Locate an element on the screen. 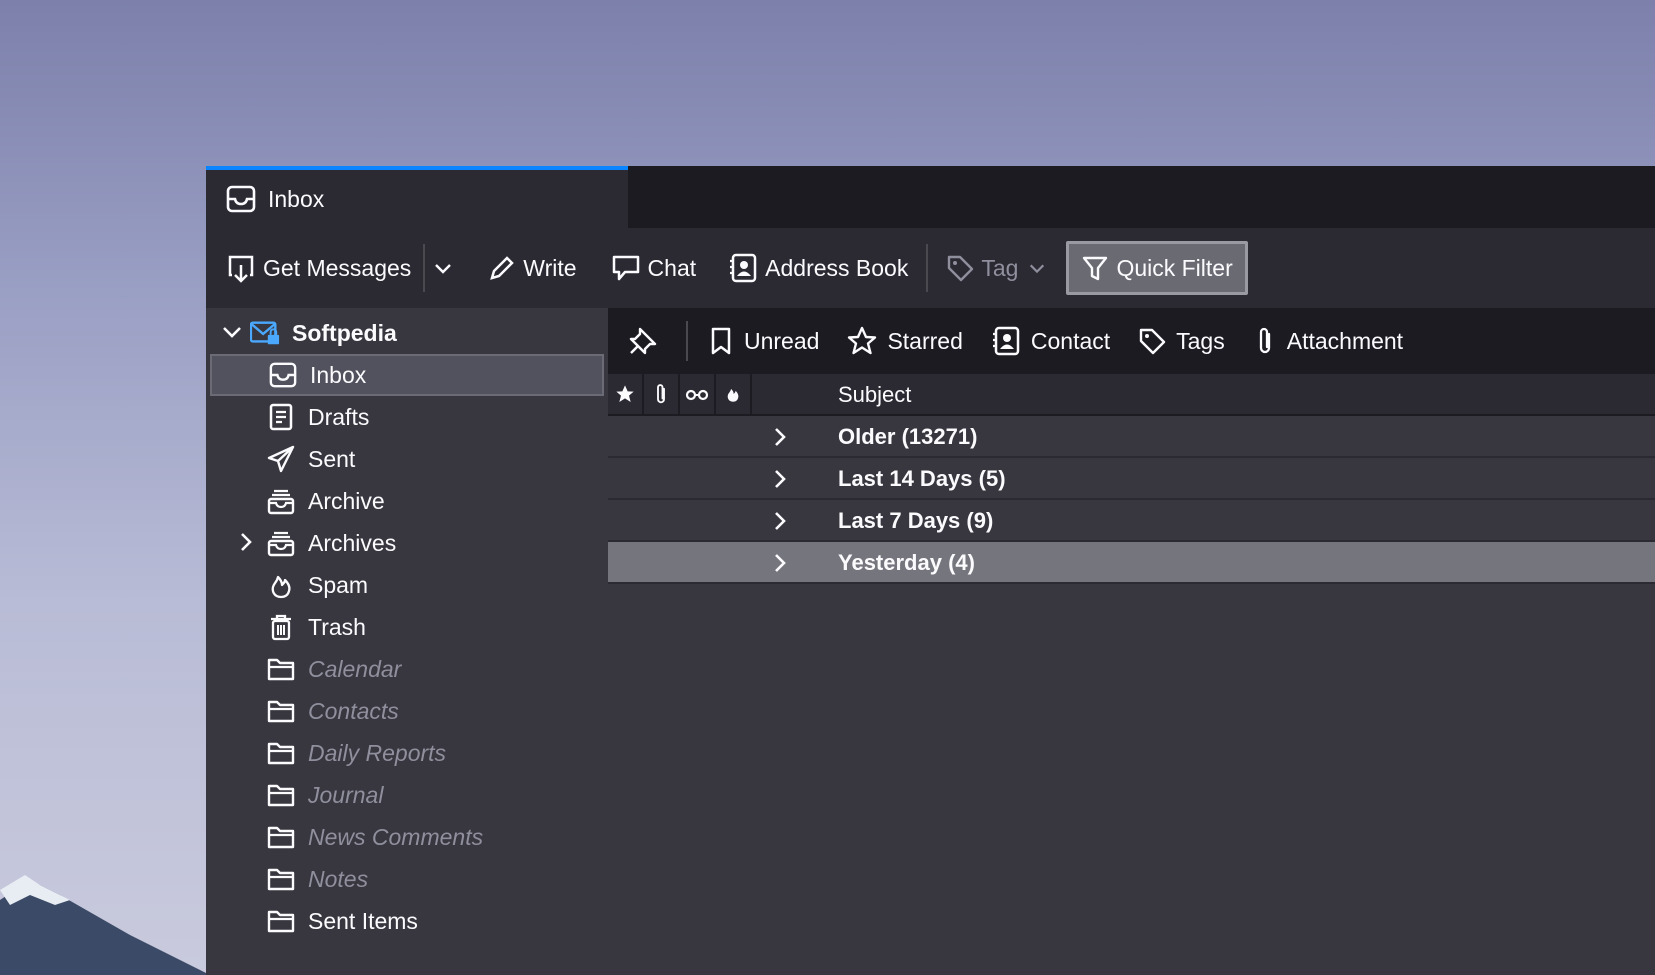 Image resolution: width=1655 pixels, height=975 pixels. folder-name: Contacts is located at coordinates (353, 710).